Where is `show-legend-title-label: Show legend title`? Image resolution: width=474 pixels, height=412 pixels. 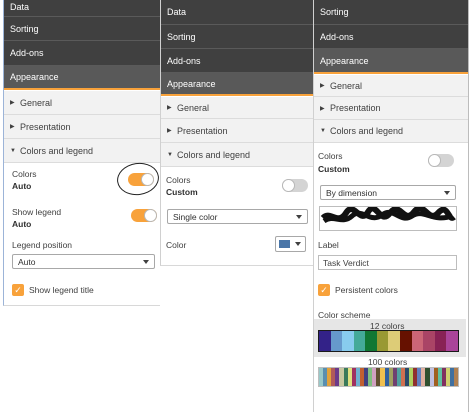
show-legend-title-label: Show legend title is located at coordinates (61, 290).